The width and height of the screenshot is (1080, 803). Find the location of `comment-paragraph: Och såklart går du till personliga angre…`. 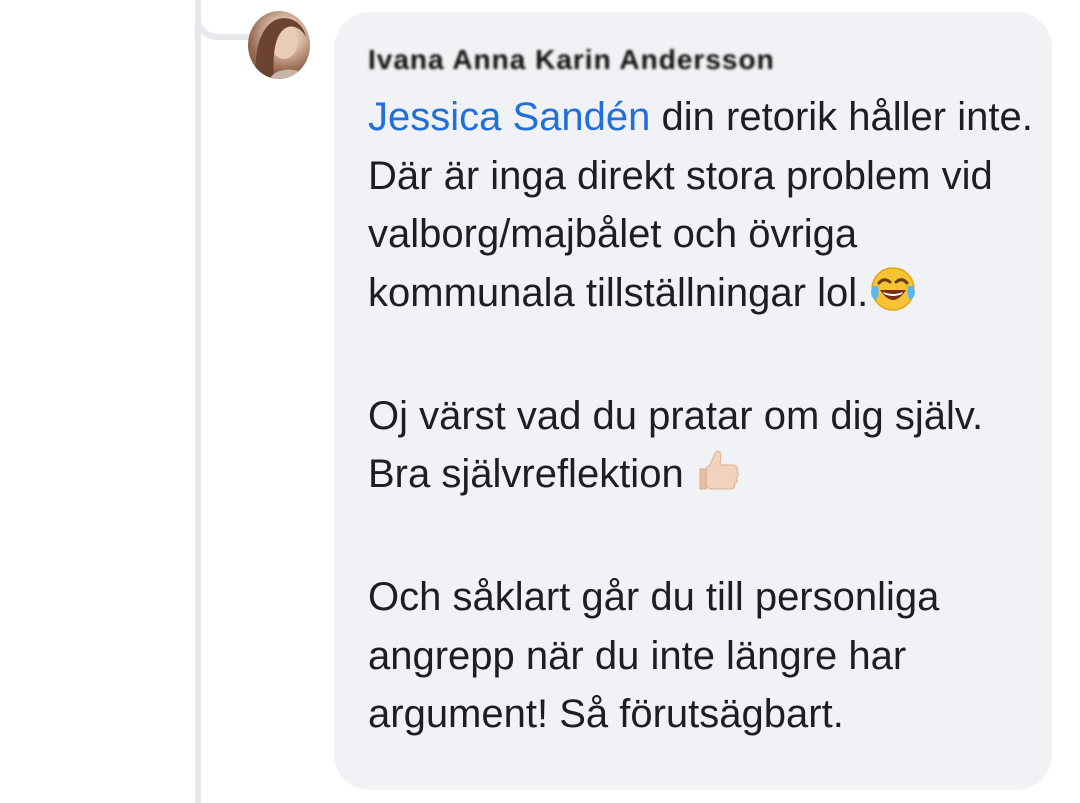

comment-paragraph: Och såklart går du till personliga angre… is located at coordinates (703, 656).